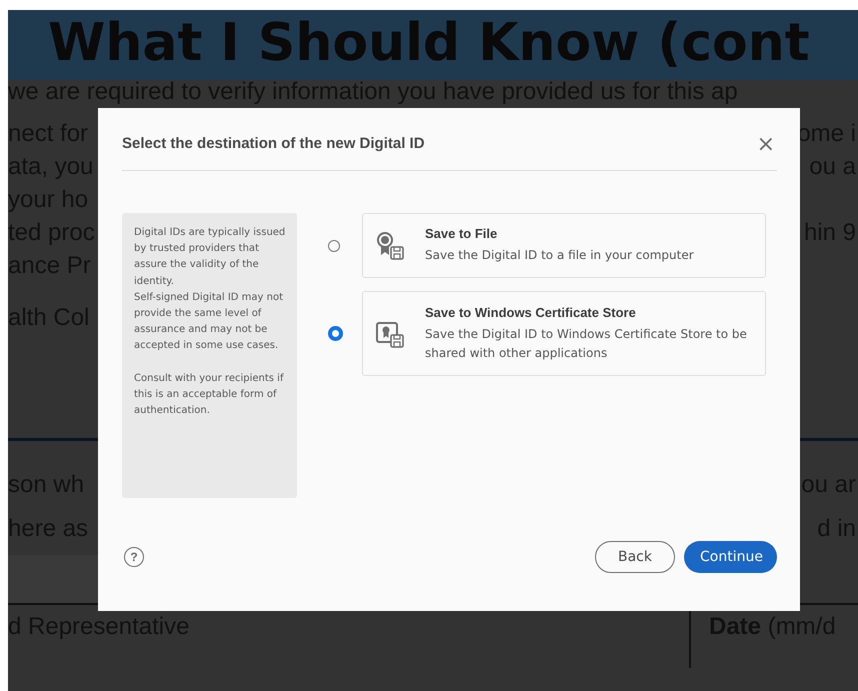  I want to click on option-title: Save to Windows Certificate Store, so click(531, 312).